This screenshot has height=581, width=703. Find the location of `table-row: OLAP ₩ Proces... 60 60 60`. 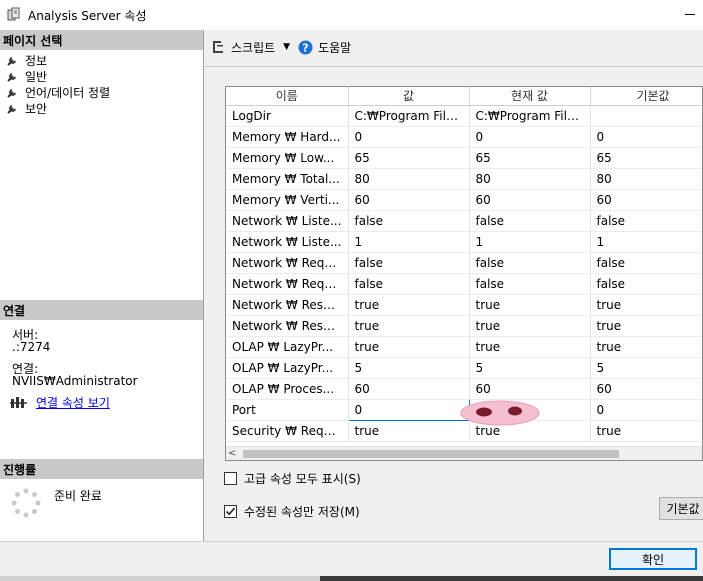

table-row: OLAP ₩ Proces... 60 60 60 is located at coordinates (464, 389).